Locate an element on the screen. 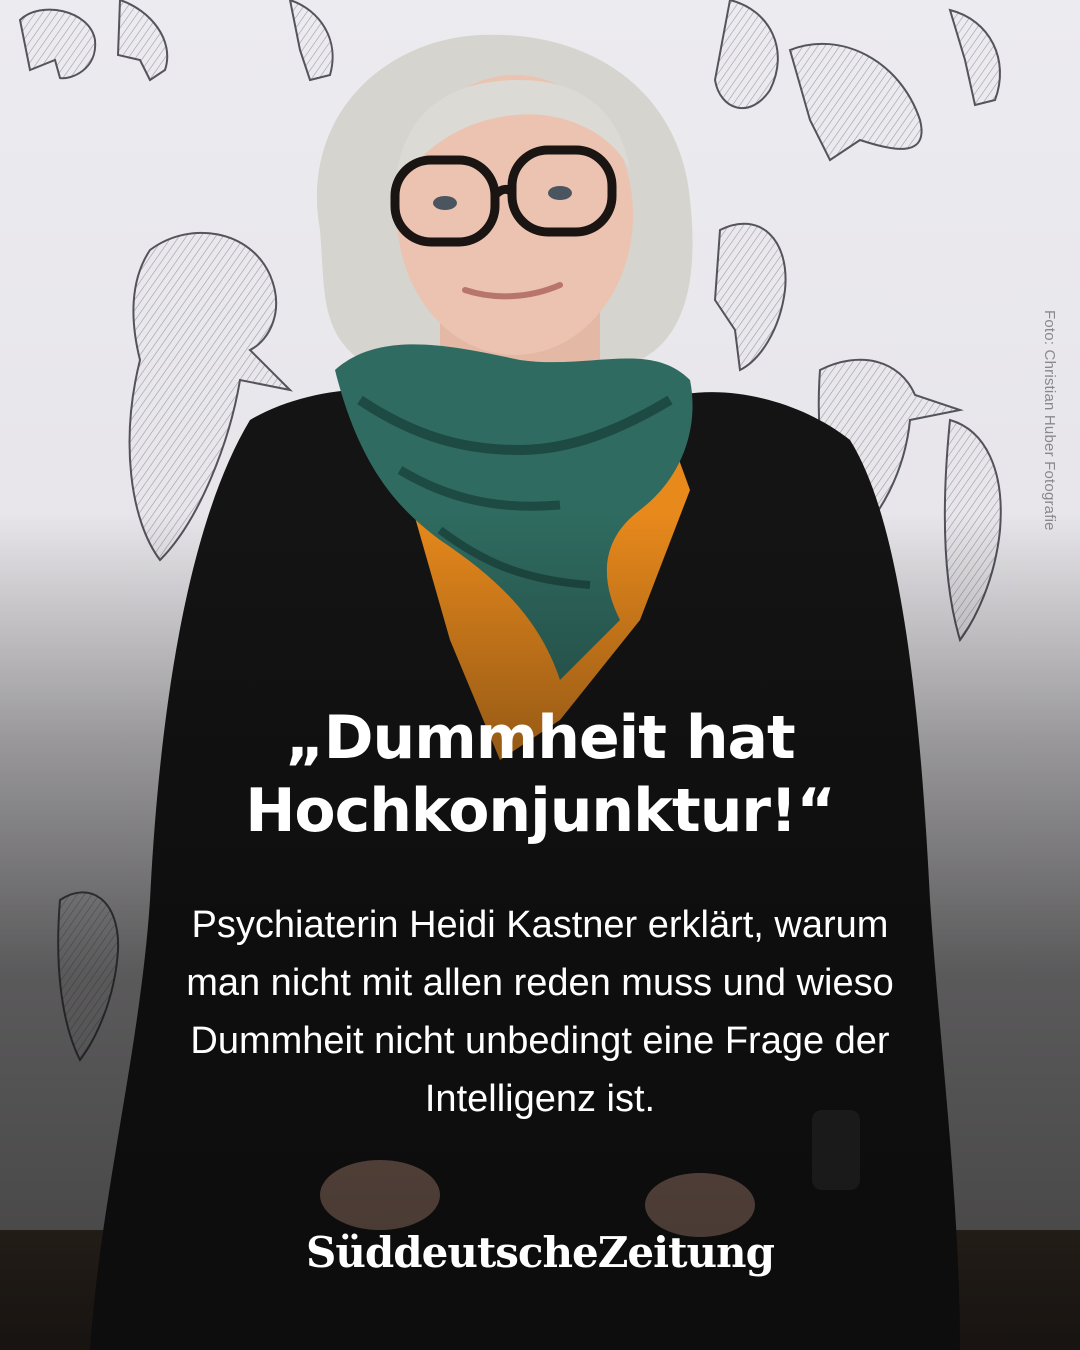 This screenshot has height=1350, width=1080. headline-line: Hochkonjunktur!“ is located at coordinates (540, 811).